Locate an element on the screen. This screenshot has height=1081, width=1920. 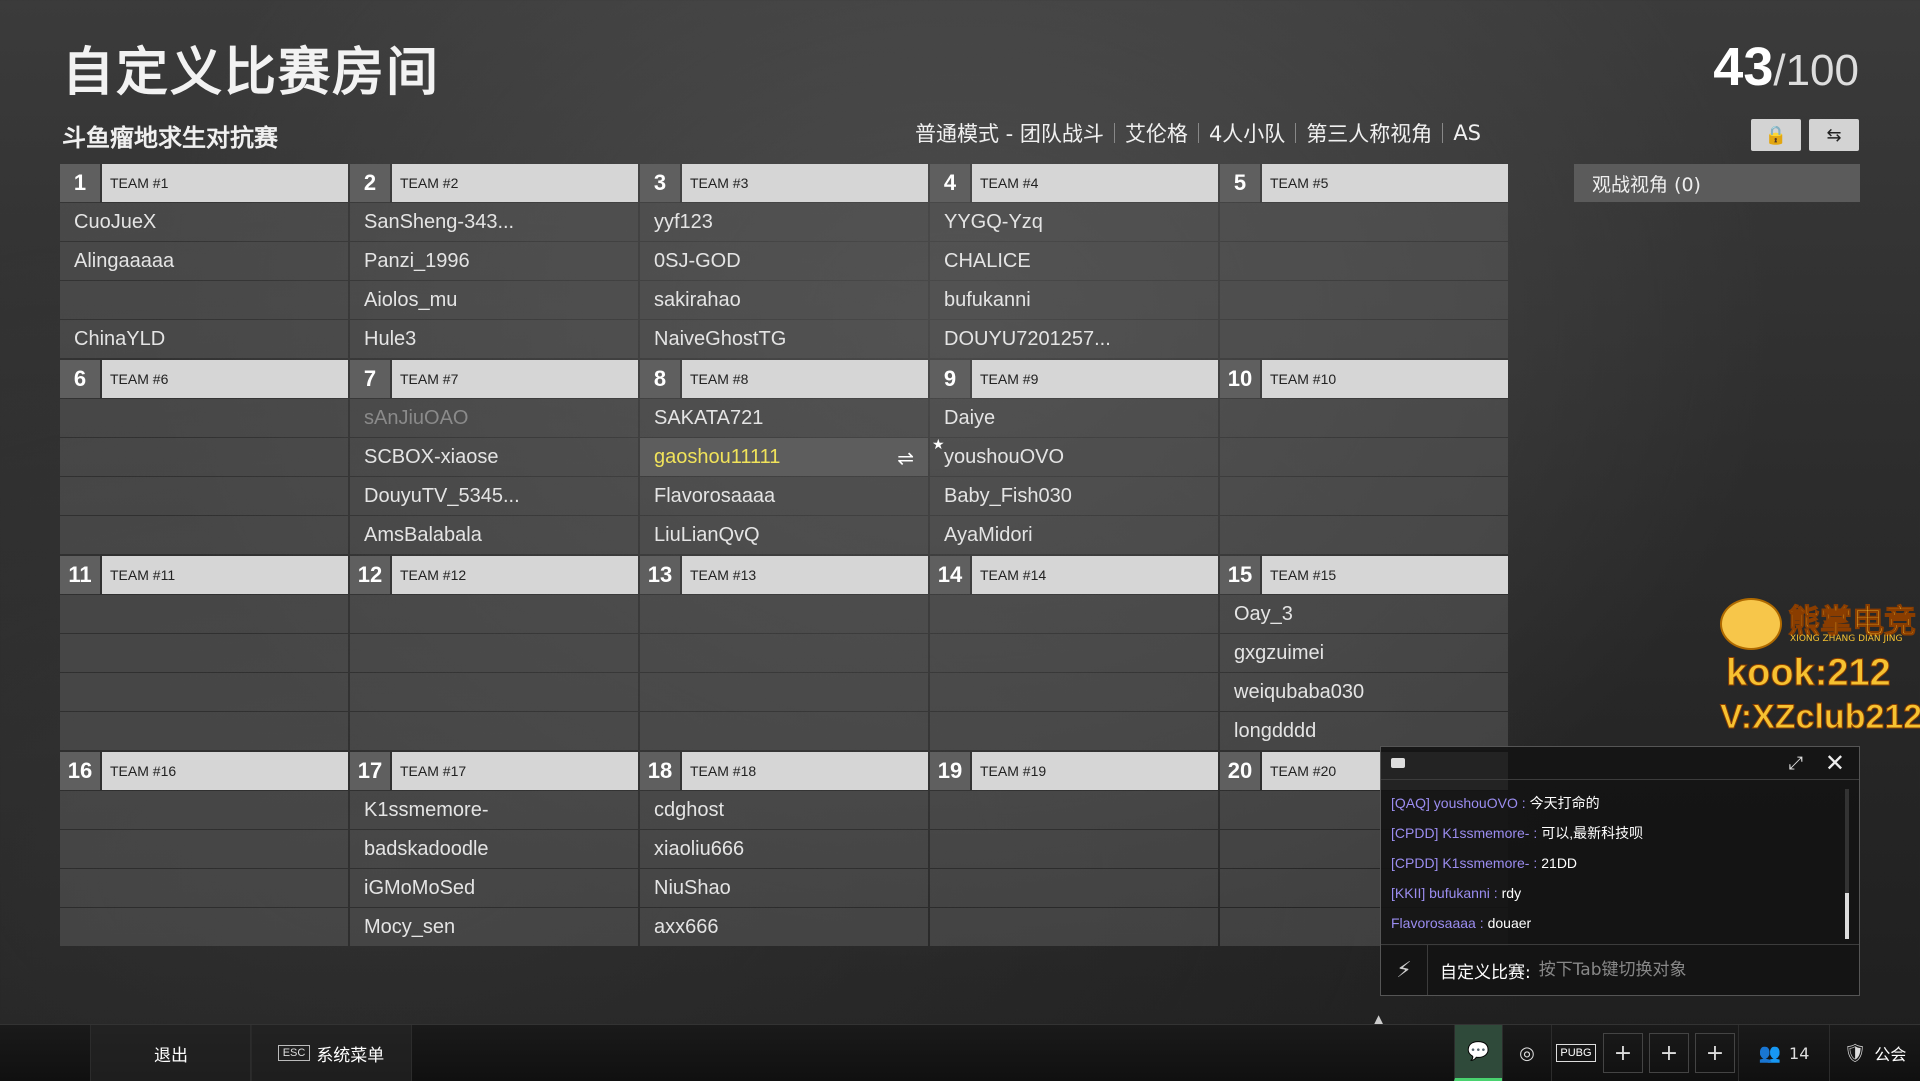
team-header: 11 TEAM #11 is located at coordinates (204, 575).